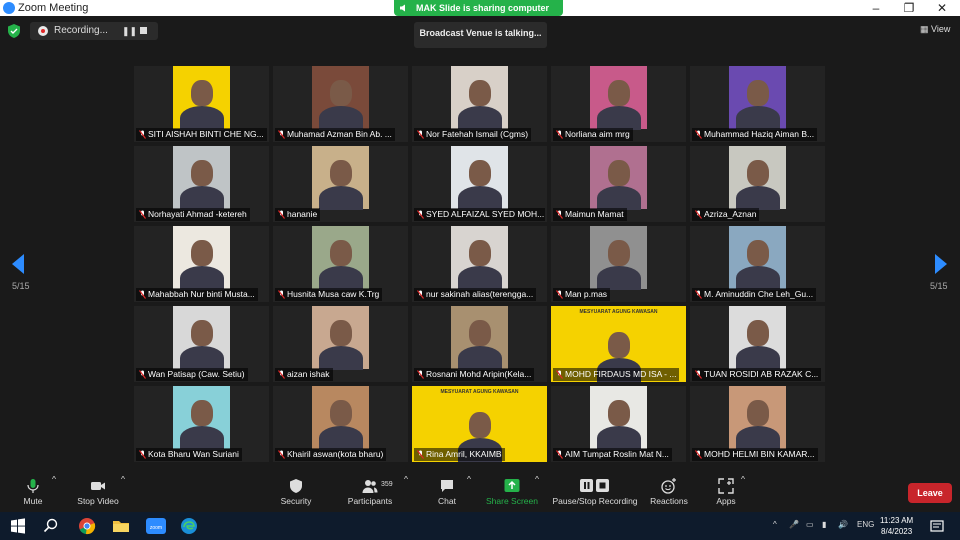 The height and width of the screenshot is (540, 960). What do you see at coordinates (296, 501) in the screenshot?
I see `security-label: Security` at bounding box center [296, 501].